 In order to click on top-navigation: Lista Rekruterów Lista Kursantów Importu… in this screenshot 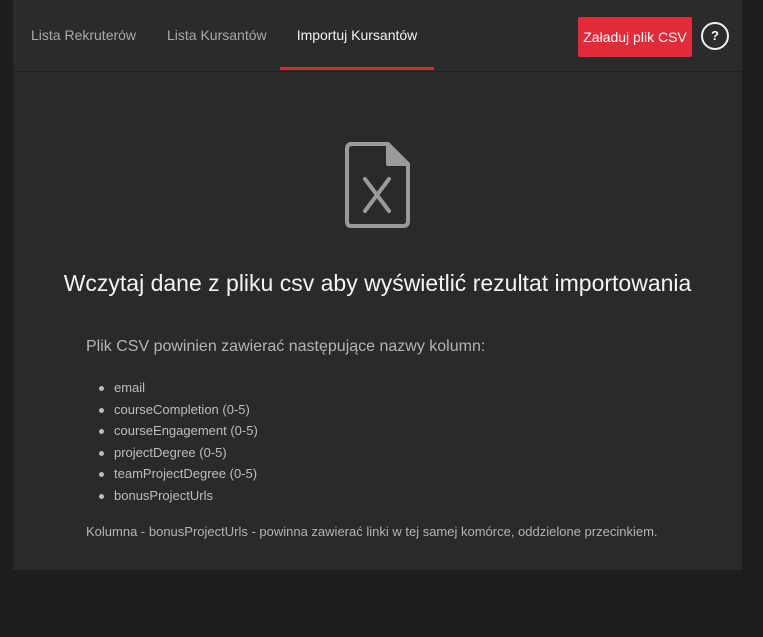, I will do `click(377, 36)`.